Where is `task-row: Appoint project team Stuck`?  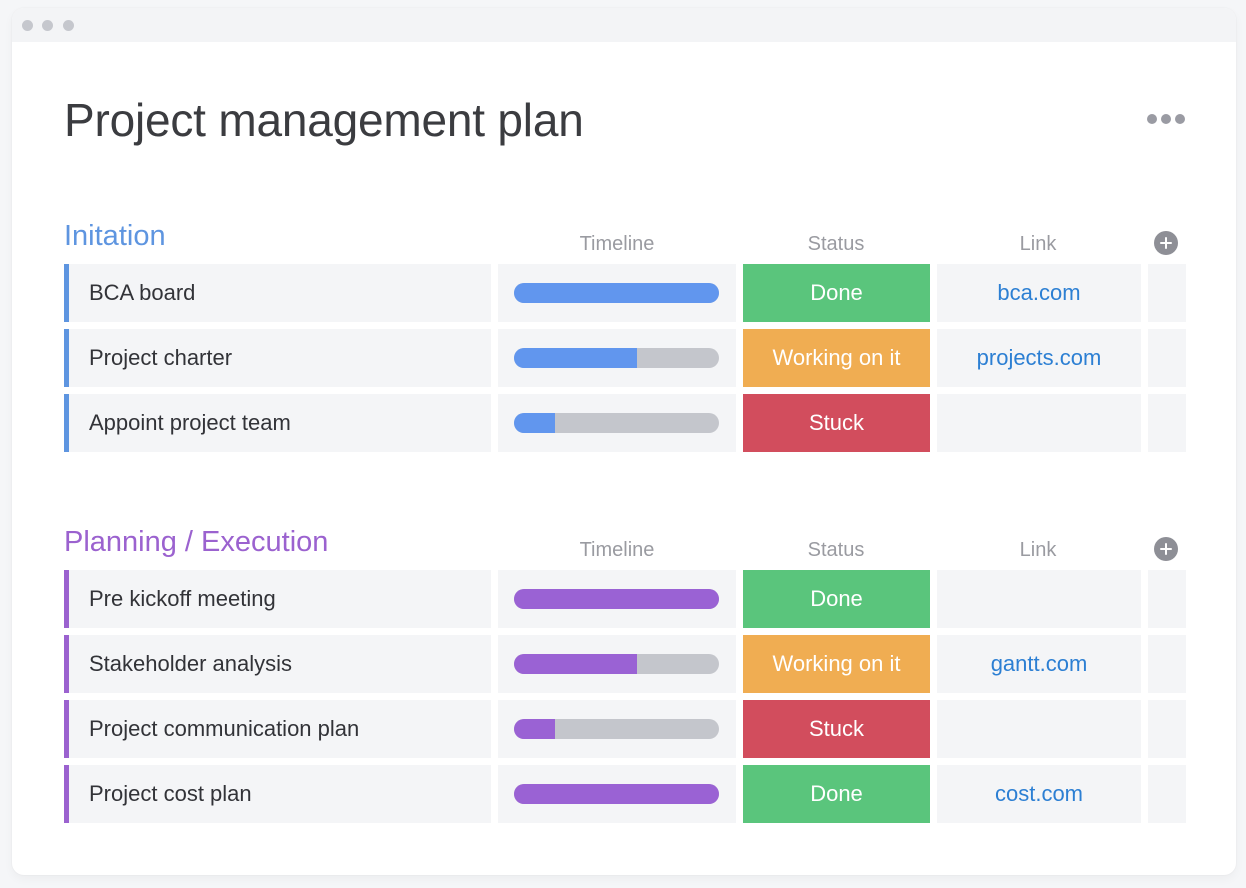
task-row: Appoint project team Stuck is located at coordinates (625, 423).